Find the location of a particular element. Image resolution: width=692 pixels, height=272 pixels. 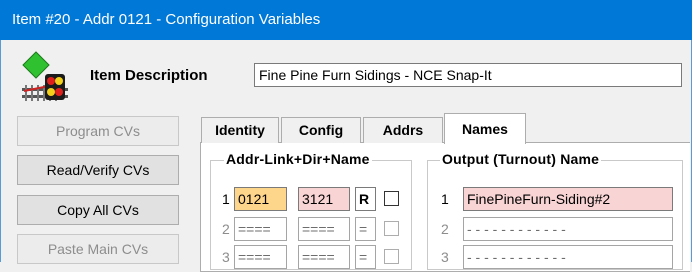

tab-names: Names is located at coordinates (485, 128).